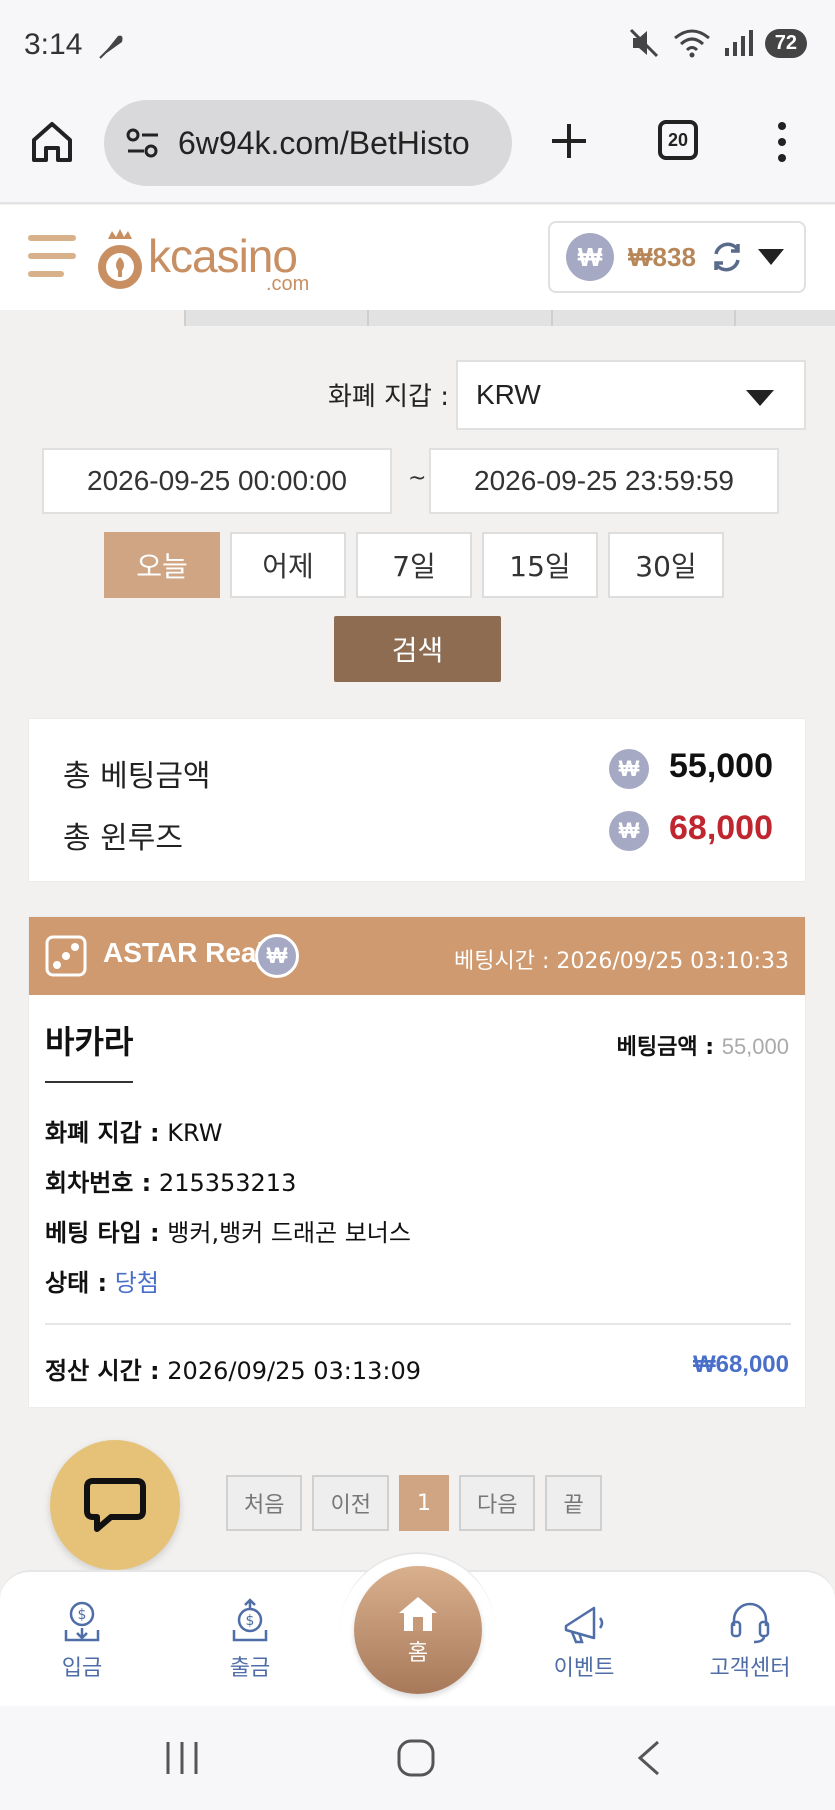 This screenshot has height=1810, width=835. Describe the element at coordinates (418, 1653) in the screenshot. I see `nav-home-label: 홈` at that location.